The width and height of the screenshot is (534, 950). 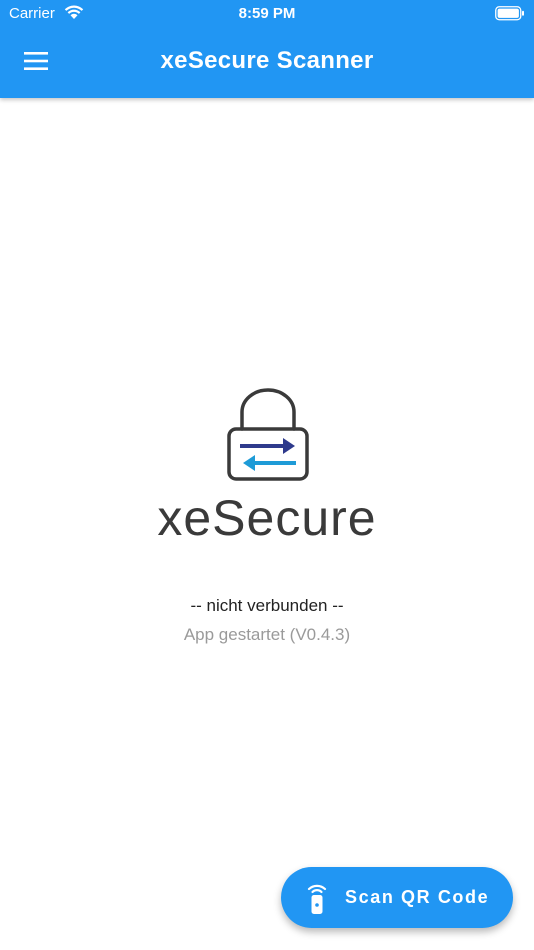 What do you see at coordinates (510, 15) in the screenshot?
I see `battery-icon` at bounding box center [510, 15].